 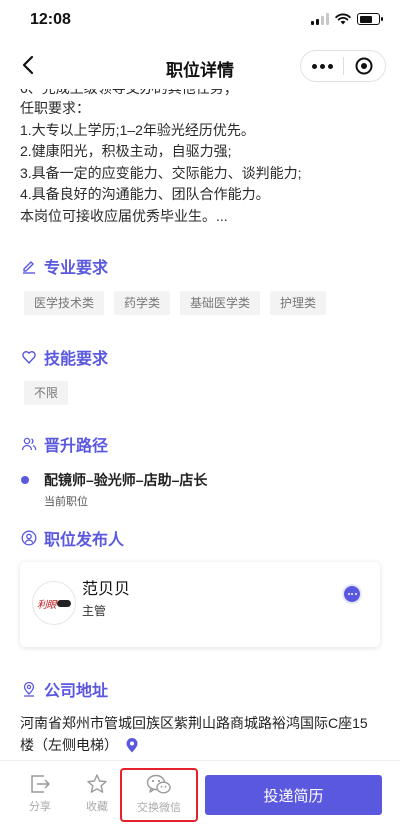 I want to click on requirement-line: 1.大专以上学历;1–2年验光经历优先。, so click(x=137, y=129).